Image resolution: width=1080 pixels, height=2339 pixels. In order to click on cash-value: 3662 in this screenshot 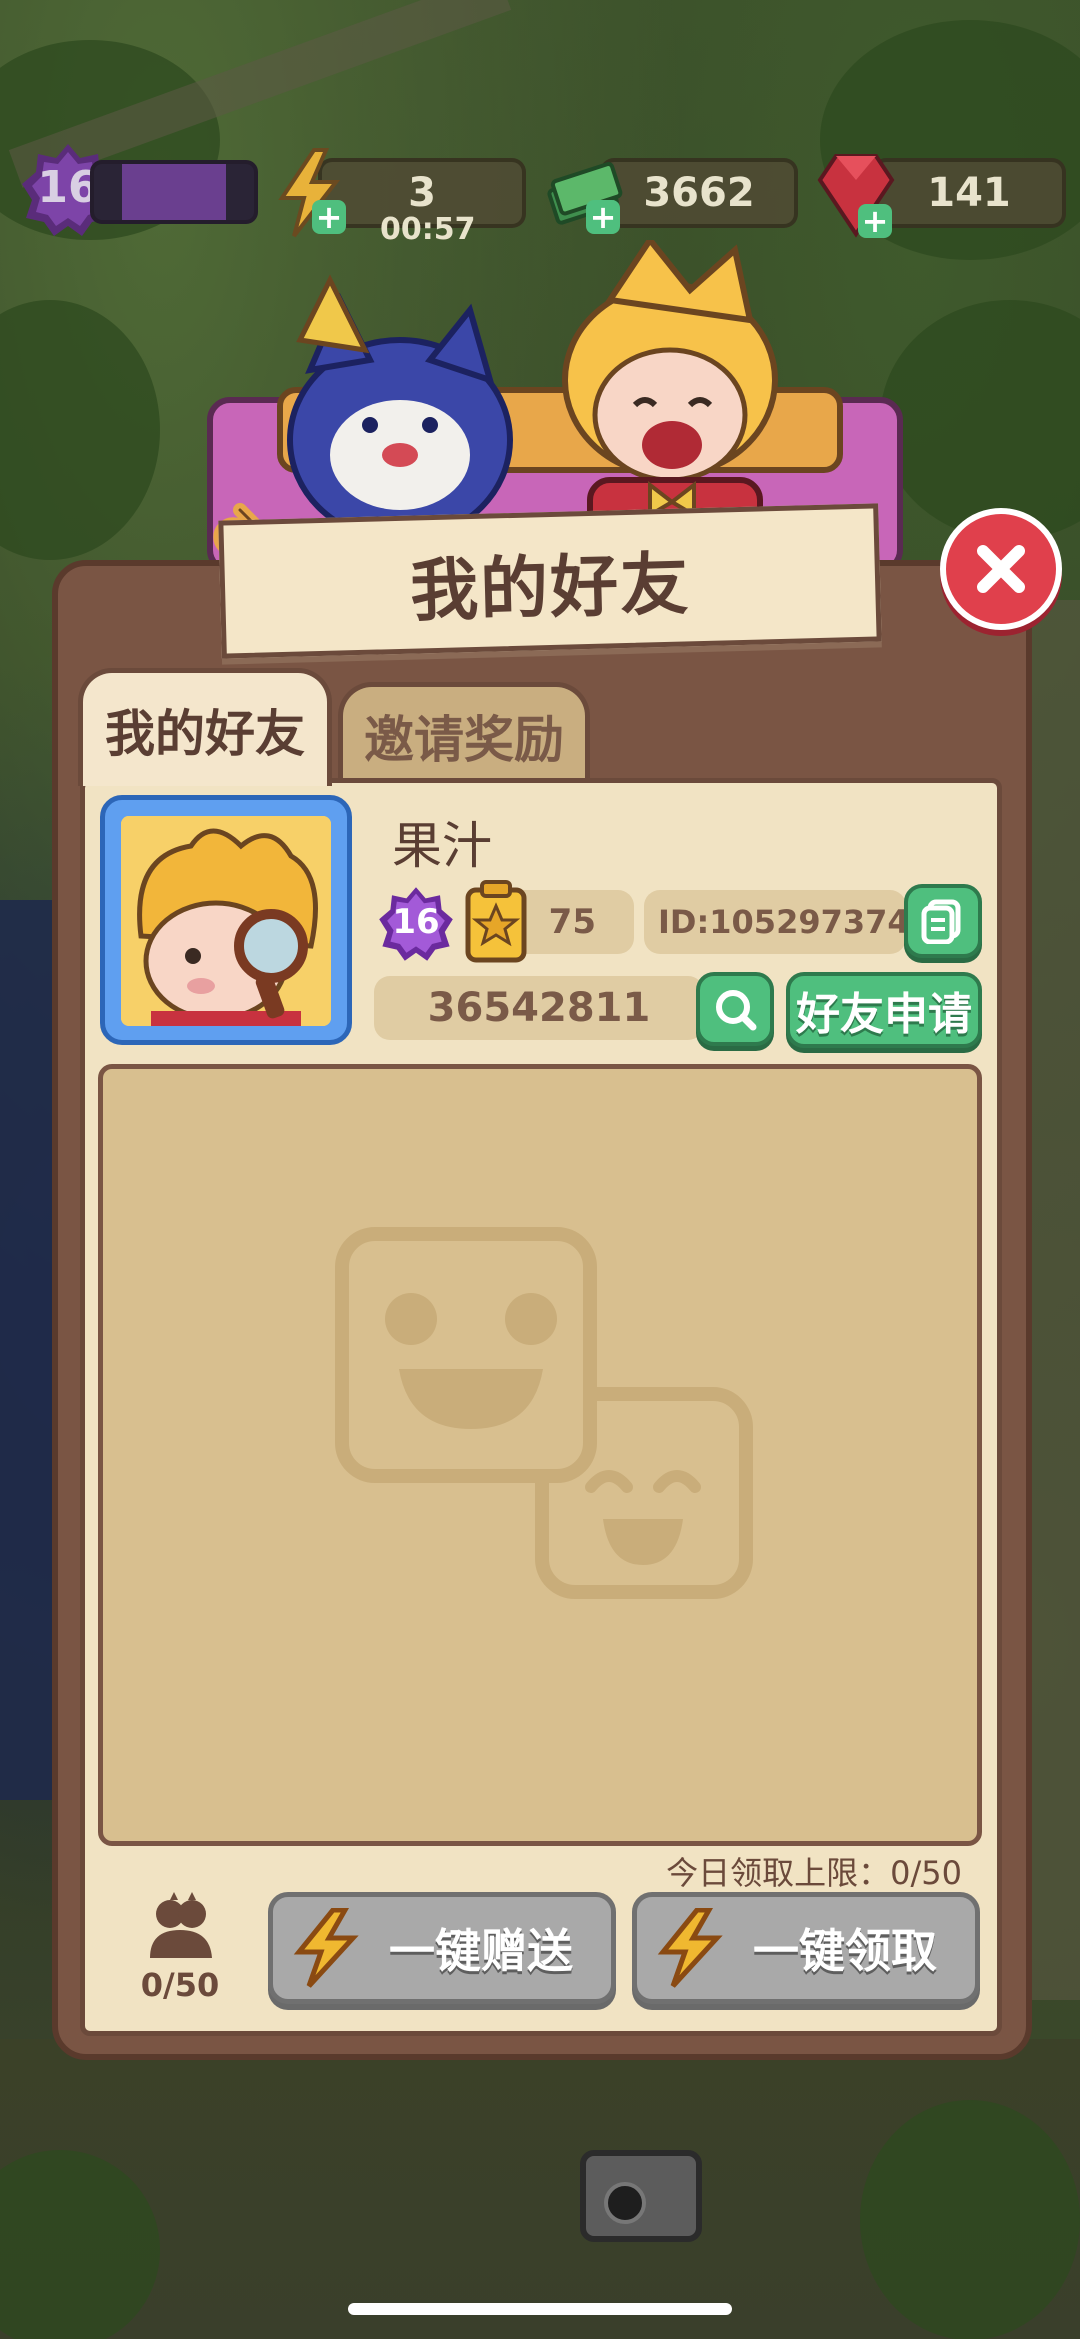, I will do `click(699, 193)`.